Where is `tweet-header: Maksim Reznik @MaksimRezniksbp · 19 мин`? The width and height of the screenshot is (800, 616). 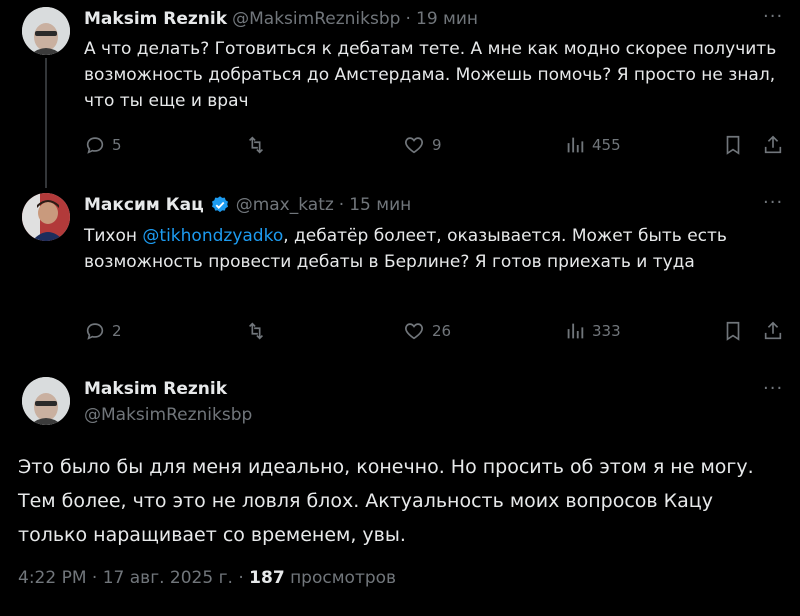
tweet-header: Maksim Reznik @MaksimRezniksbp · 19 мин is located at coordinates (281, 19).